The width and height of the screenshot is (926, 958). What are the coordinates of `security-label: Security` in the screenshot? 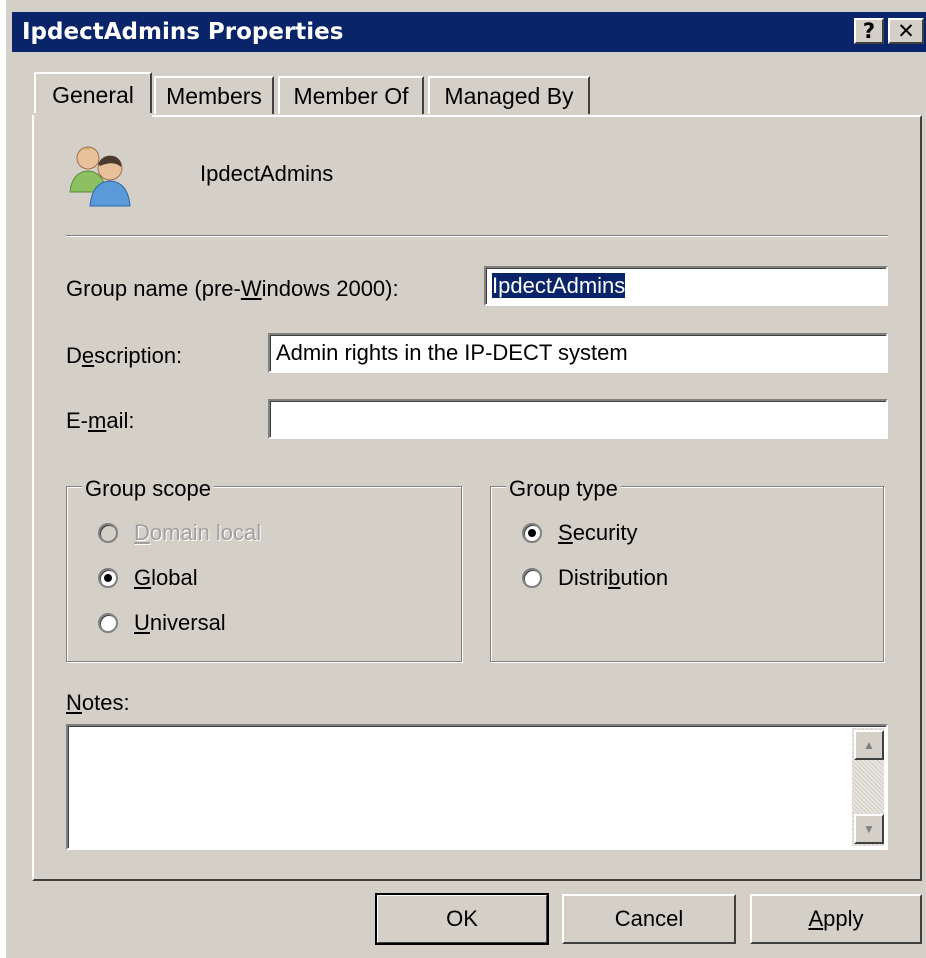 It's located at (598, 532).